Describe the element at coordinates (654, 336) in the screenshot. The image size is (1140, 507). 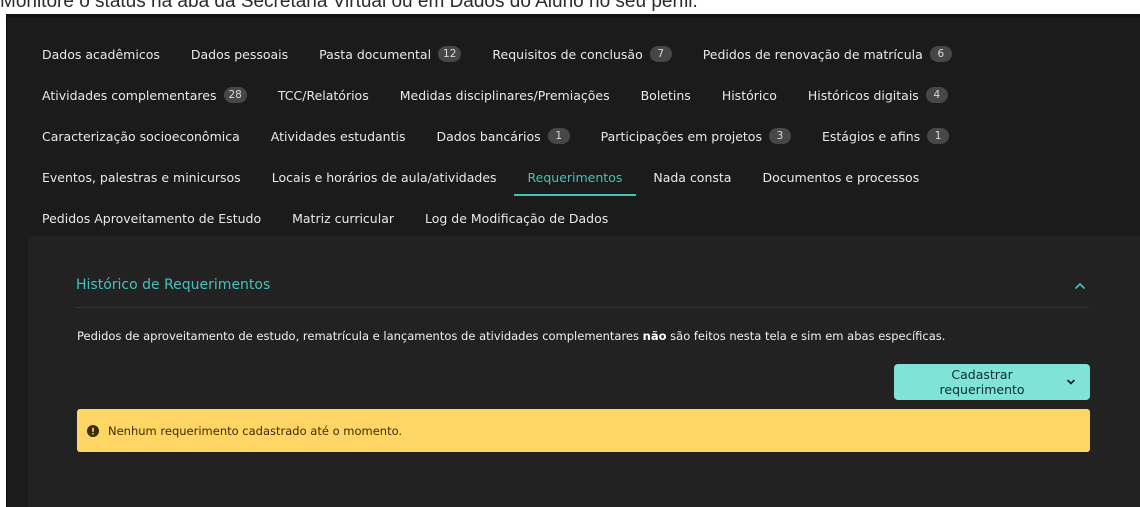
I see `notice-emphasis: não` at that location.